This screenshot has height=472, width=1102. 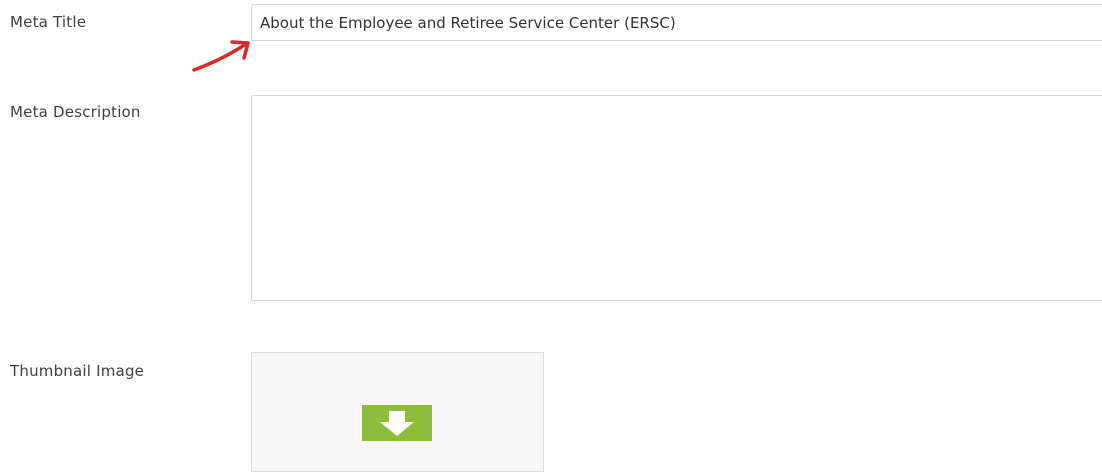 What do you see at coordinates (77, 371) in the screenshot?
I see `thumbnail-image-label: Thumbnail Image` at bounding box center [77, 371].